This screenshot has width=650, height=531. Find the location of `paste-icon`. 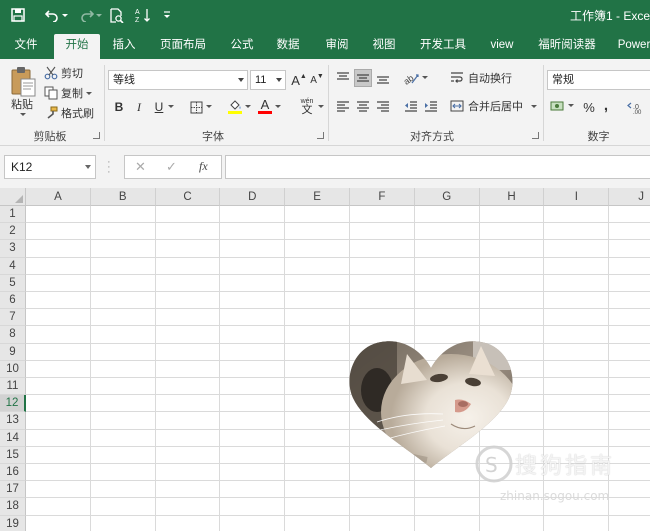

paste-icon is located at coordinates (23, 82).